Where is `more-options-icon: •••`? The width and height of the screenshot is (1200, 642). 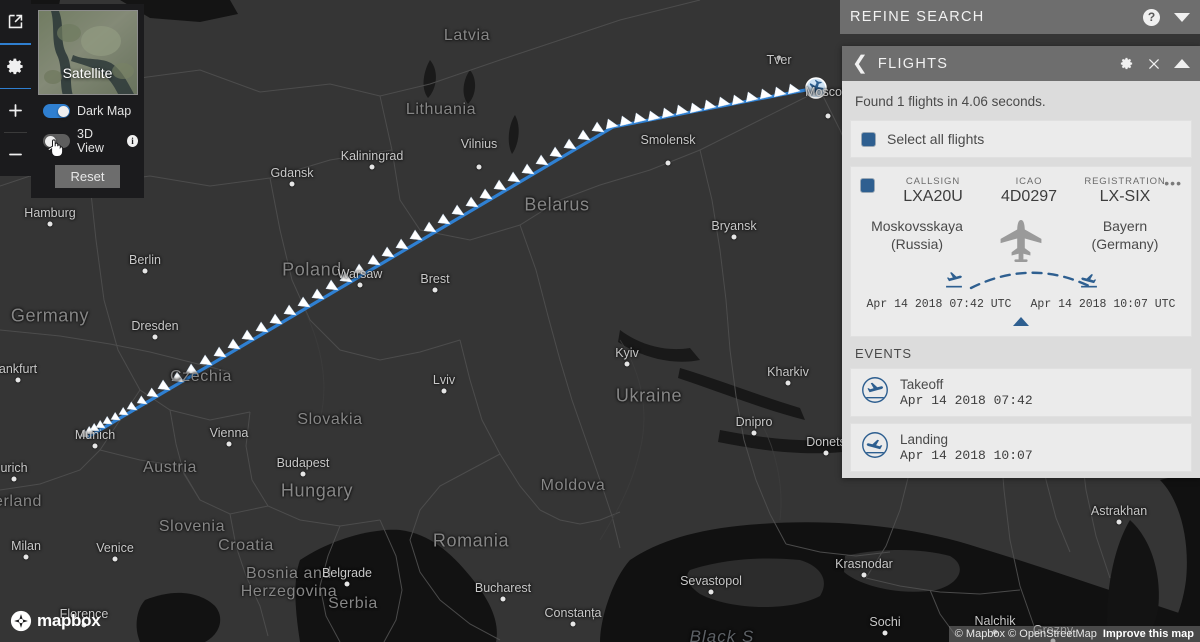
more-options-icon: ••• is located at coordinates (1173, 183).